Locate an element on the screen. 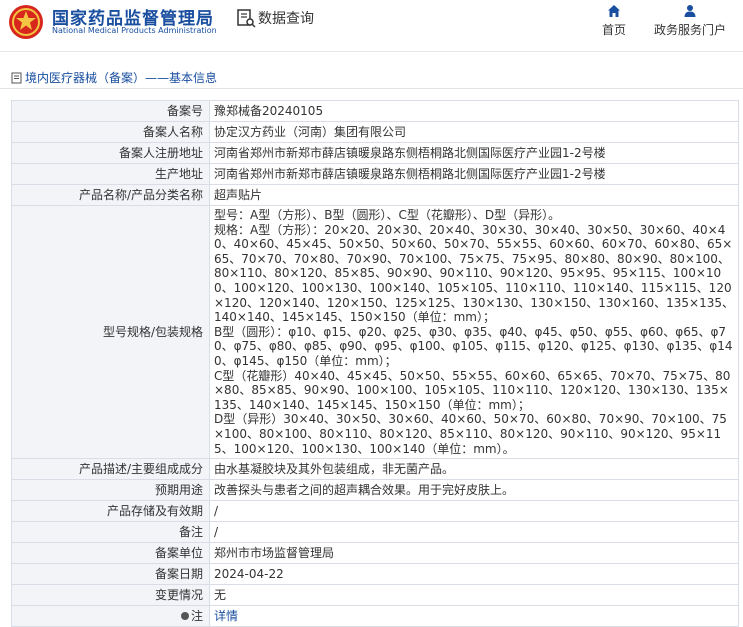 The height and width of the screenshot is (627, 743). table-row: 产品存储及有效期 / is located at coordinates (375, 511).